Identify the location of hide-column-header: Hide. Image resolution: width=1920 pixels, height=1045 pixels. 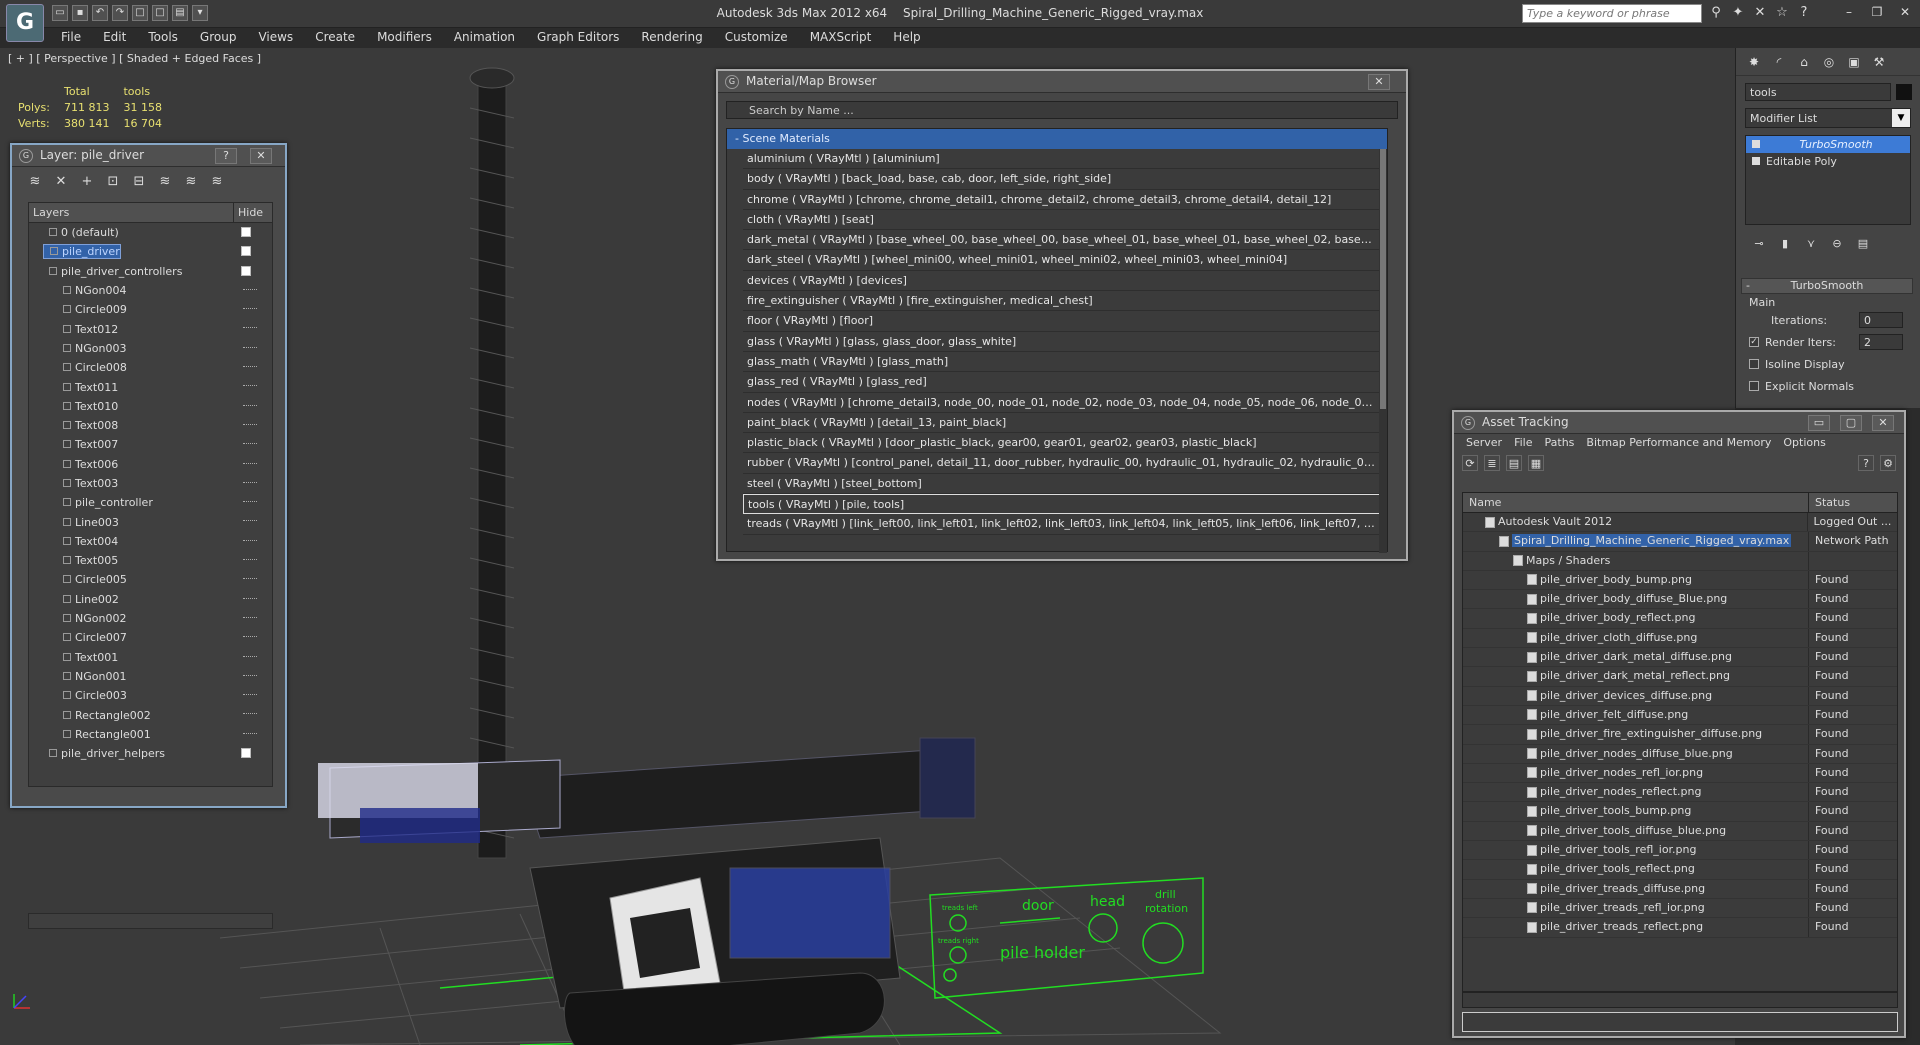
(250, 212).